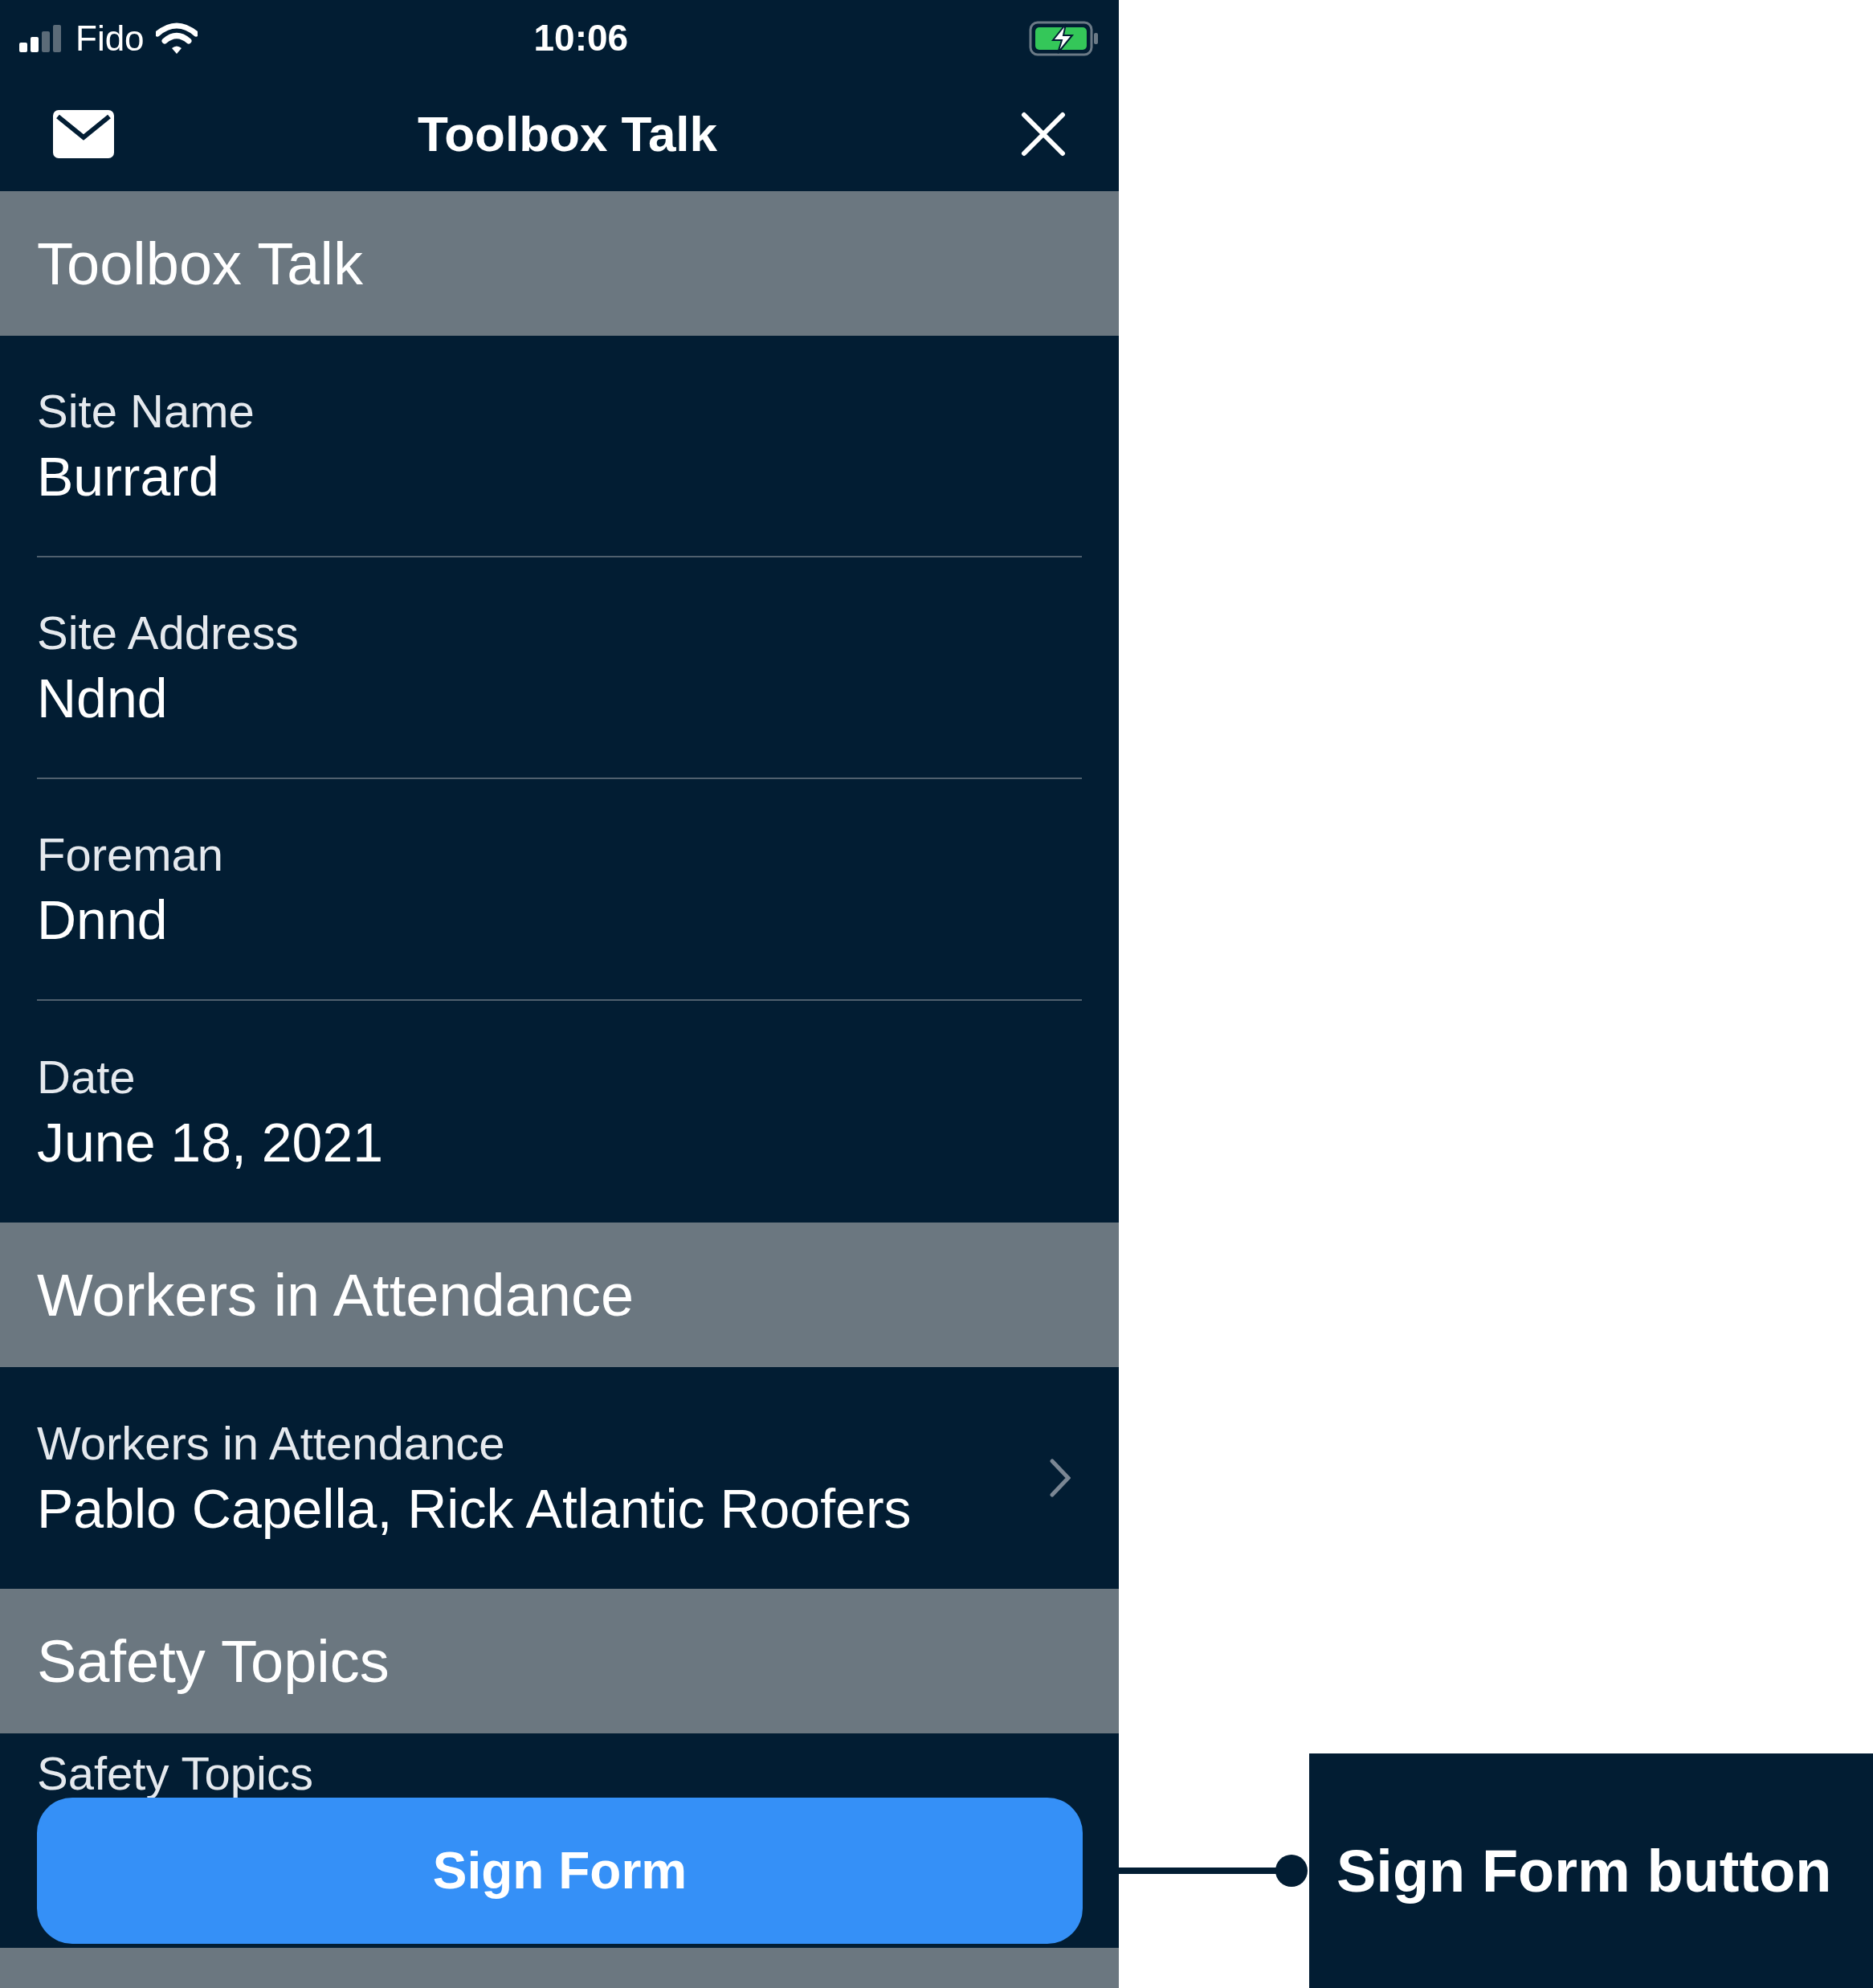  Describe the element at coordinates (1043, 134) in the screenshot. I see `close-icon` at that location.